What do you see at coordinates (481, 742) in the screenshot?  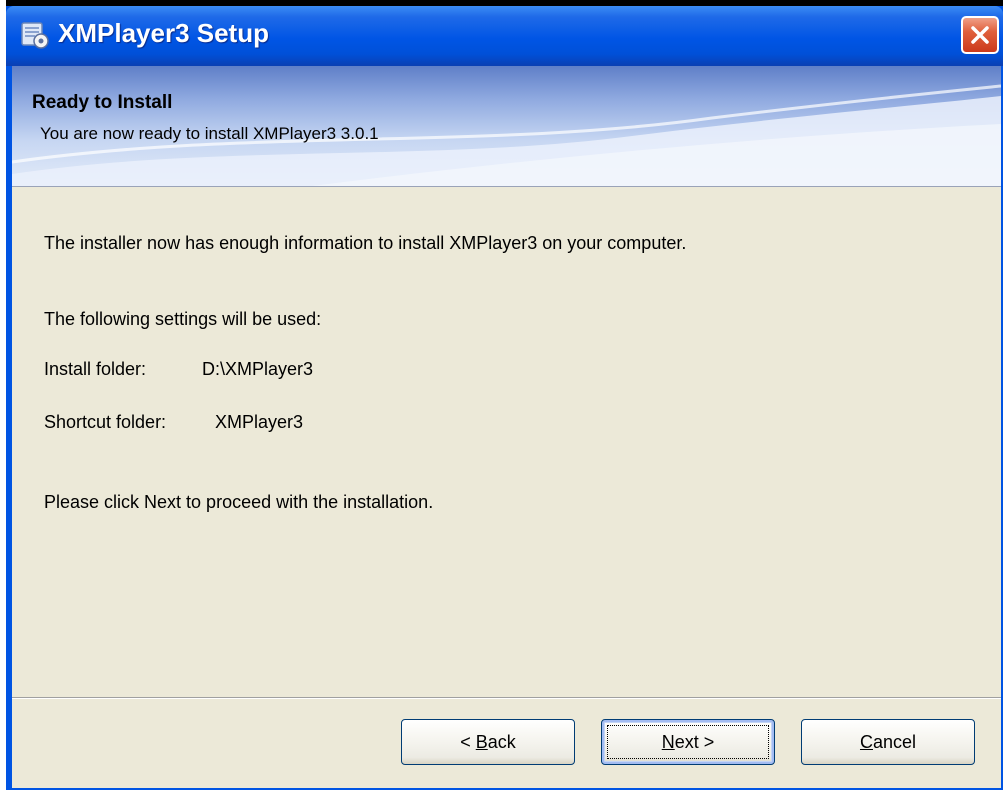 I see `back-button-mnemonic: B` at bounding box center [481, 742].